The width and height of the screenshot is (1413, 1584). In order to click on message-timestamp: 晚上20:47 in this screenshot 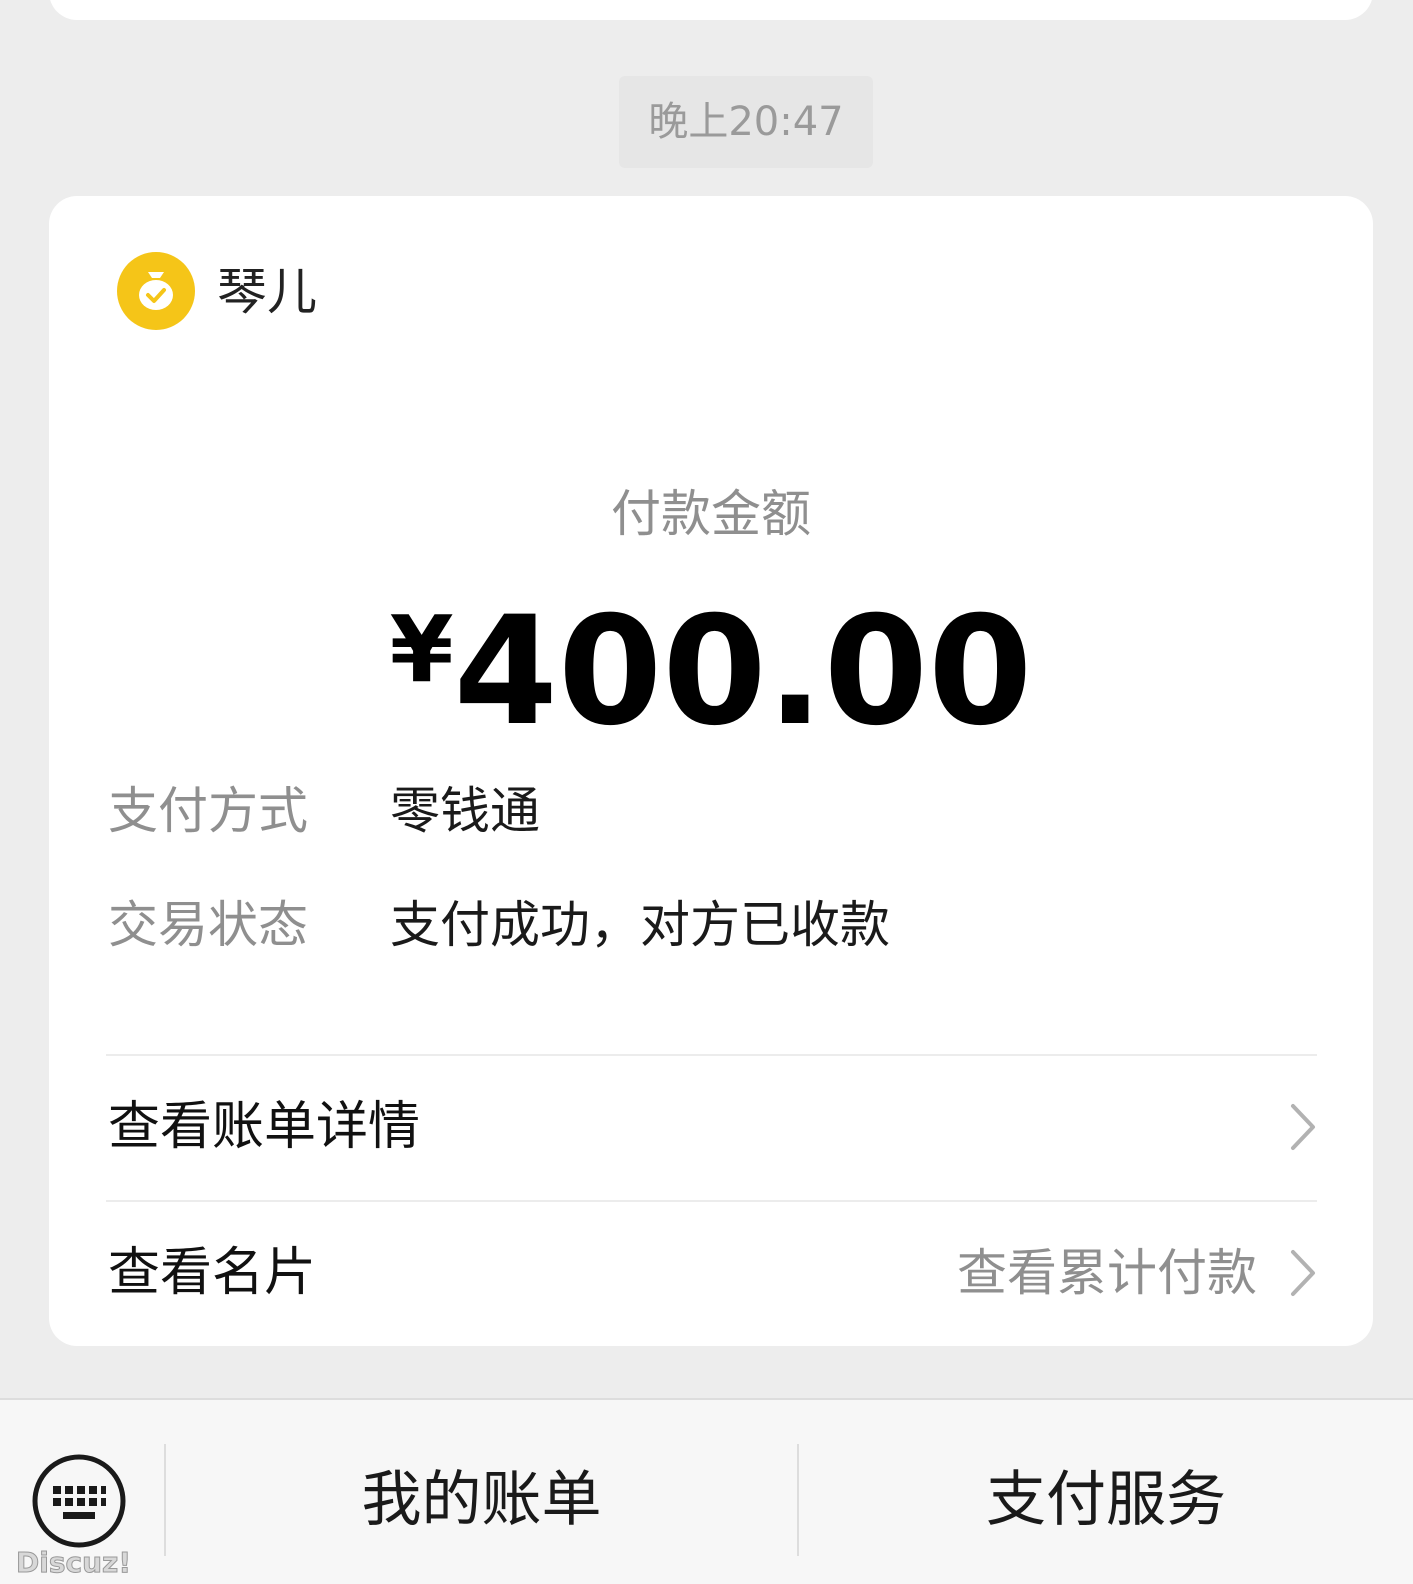, I will do `click(746, 122)`.